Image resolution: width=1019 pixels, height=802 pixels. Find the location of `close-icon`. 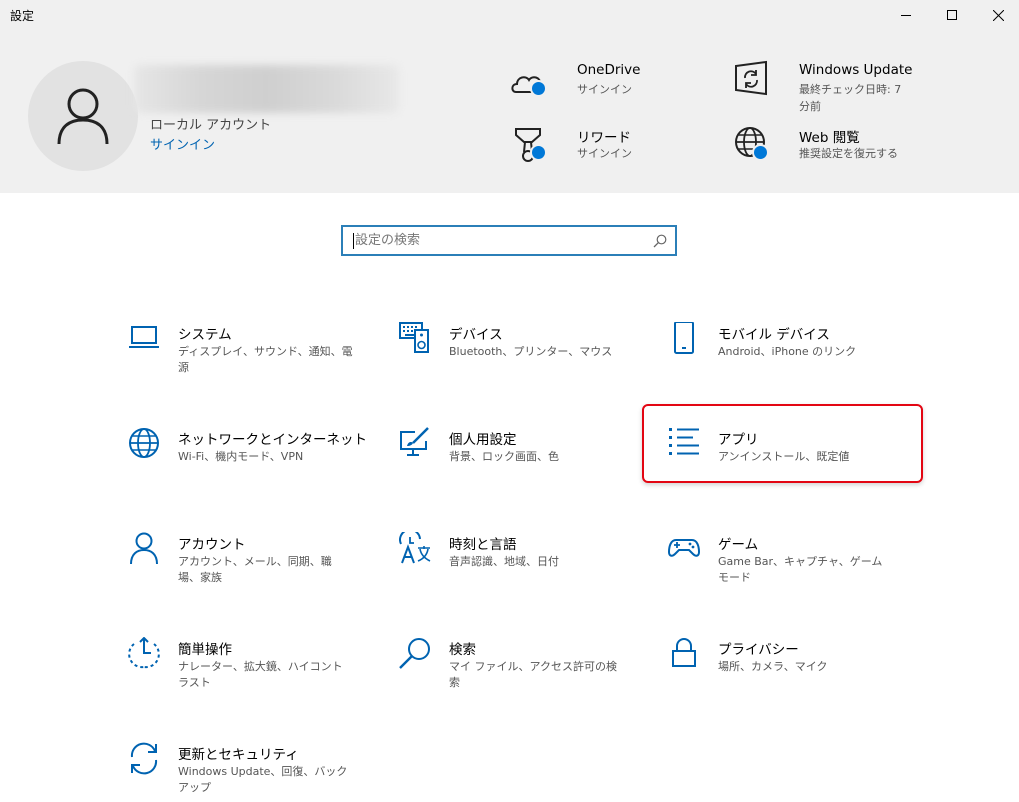

close-icon is located at coordinates (998, 15).